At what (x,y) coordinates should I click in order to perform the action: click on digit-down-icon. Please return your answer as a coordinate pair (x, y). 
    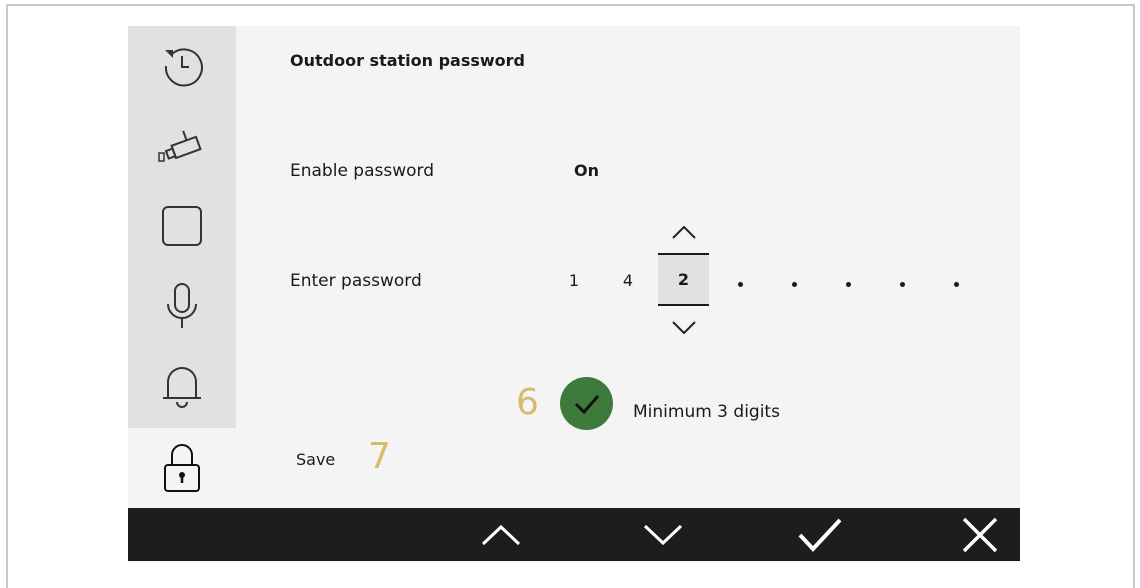
    Looking at the image, I should click on (684, 328).